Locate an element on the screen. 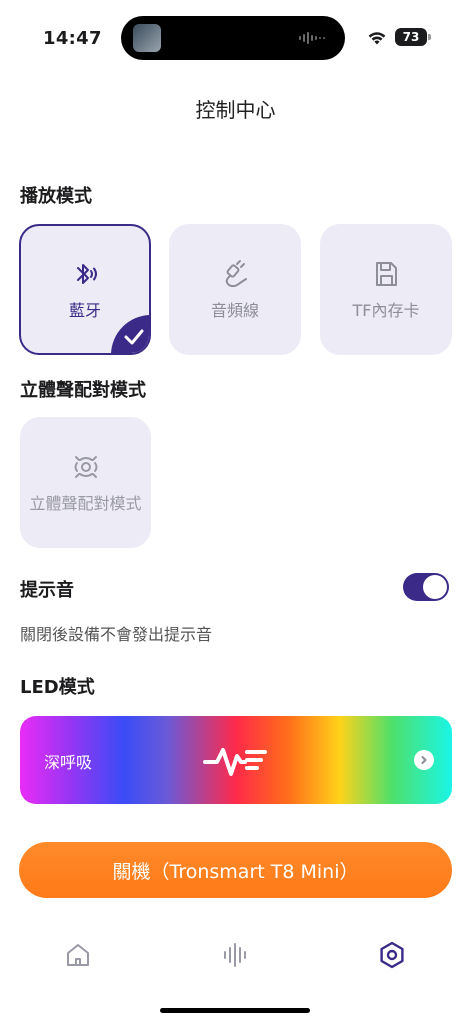  status-indicators: 73 is located at coordinates (399, 37).